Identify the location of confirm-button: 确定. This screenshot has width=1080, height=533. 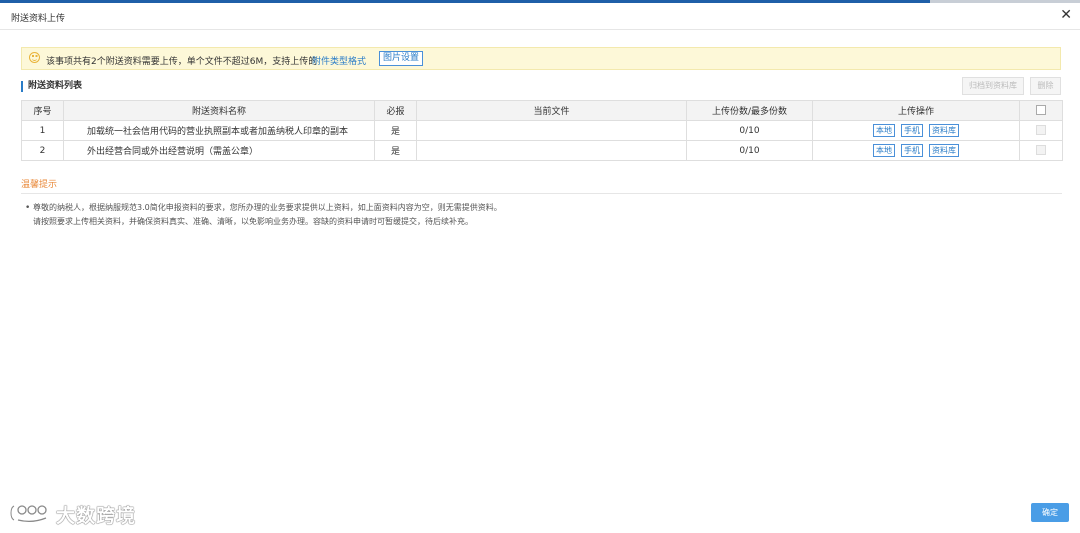
(1050, 512).